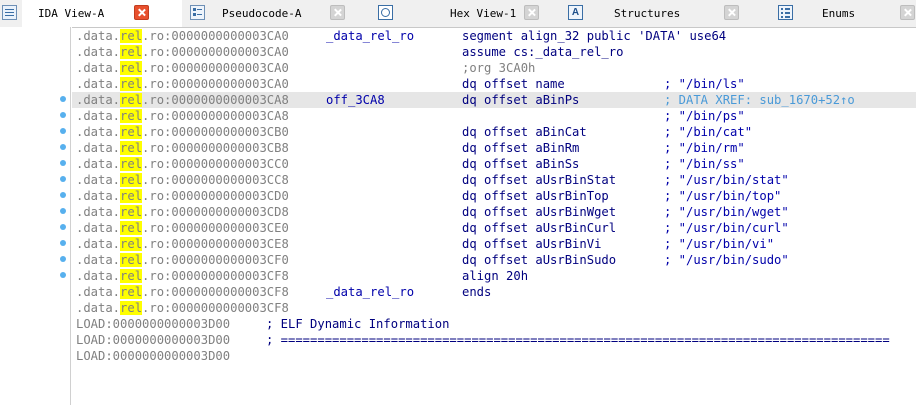 Image resolution: width=916 pixels, height=405 pixels. What do you see at coordinates (520, 100) in the screenshot?
I see `instruction: dq offset aBinPs` at bounding box center [520, 100].